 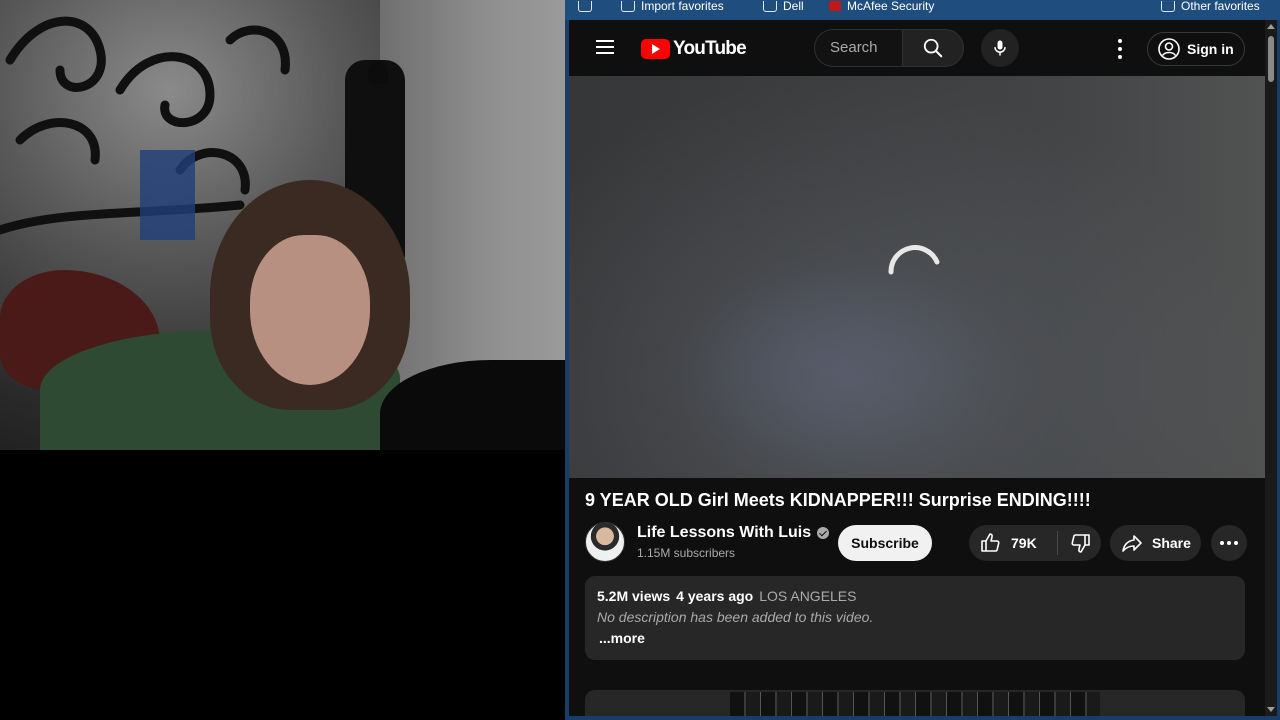 What do you see at coordinates (1271, 709) in the screenshot?
I see `scroll-down-arrow-icon` at bounding box center [1271, 709].